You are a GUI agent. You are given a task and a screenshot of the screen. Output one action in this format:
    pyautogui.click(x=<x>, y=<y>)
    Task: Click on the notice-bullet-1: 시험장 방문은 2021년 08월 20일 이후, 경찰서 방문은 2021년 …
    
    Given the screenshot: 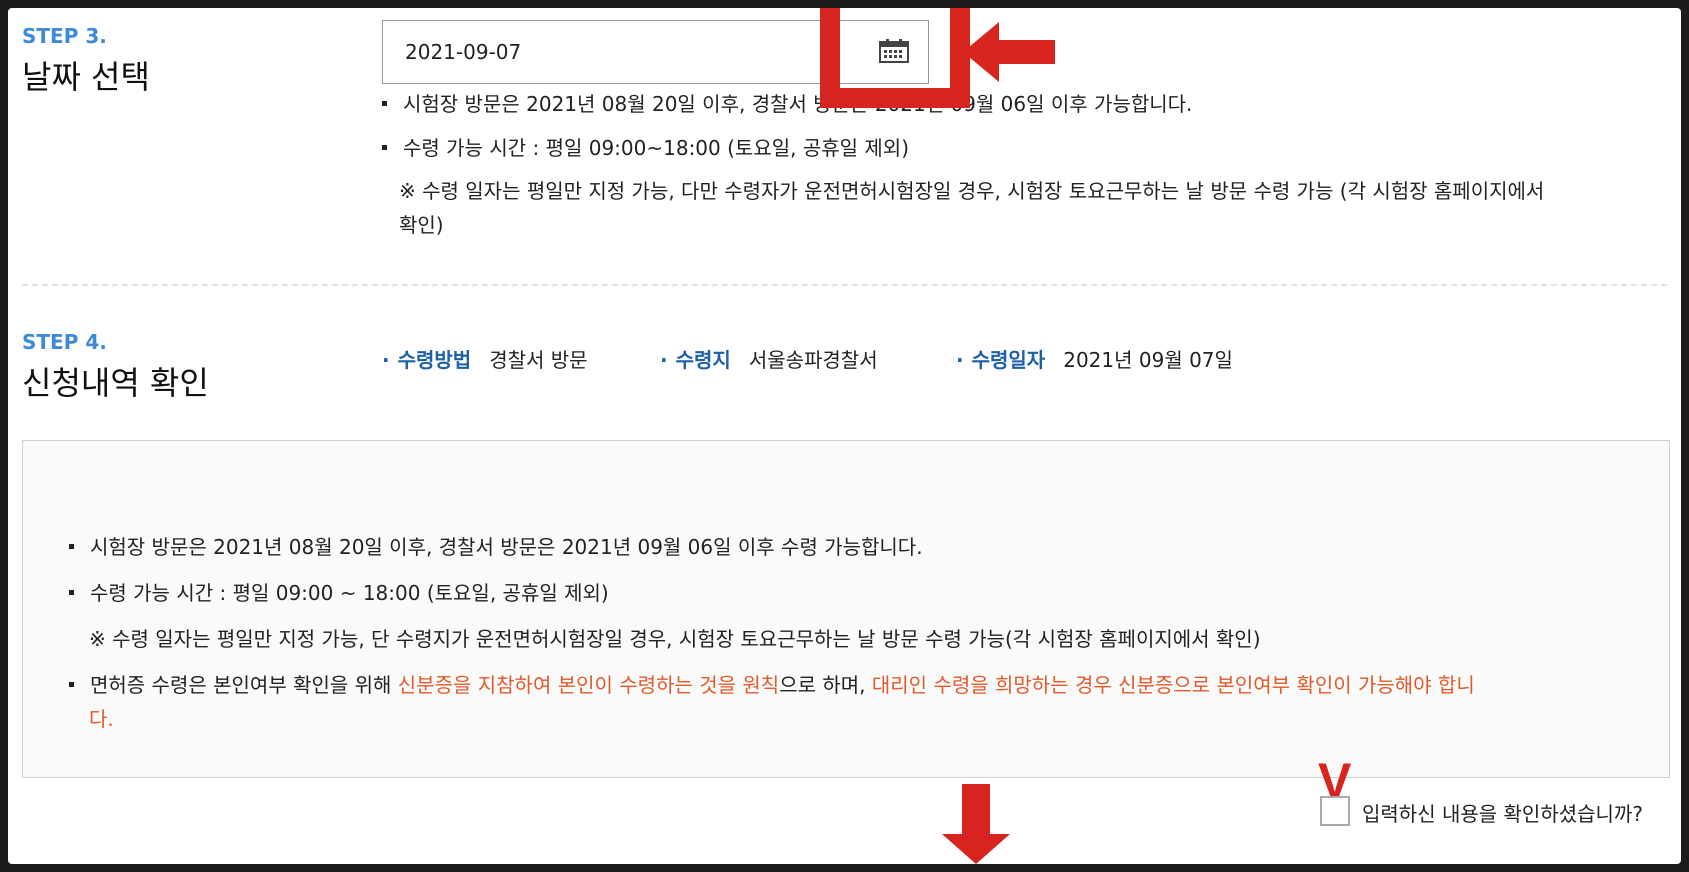 What is the action you would take?
    pyautogui.click(x=496, y=545)
    